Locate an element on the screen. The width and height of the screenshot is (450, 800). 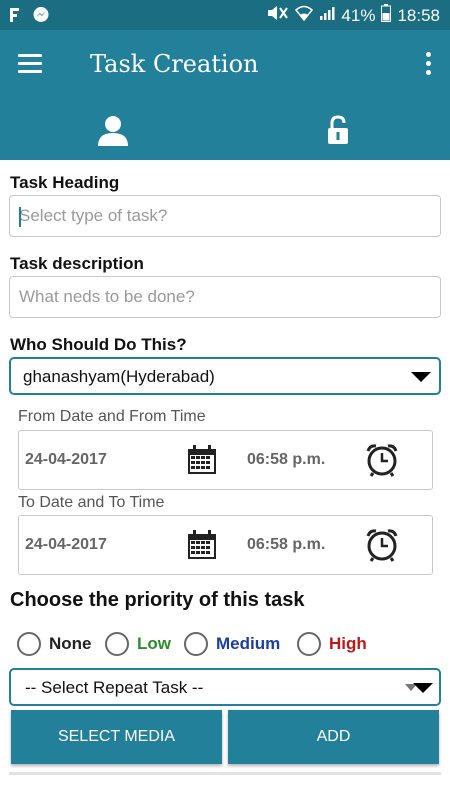
repeat-task-value: -- Select Repeat Task -- is located at coordinates (114, 687).